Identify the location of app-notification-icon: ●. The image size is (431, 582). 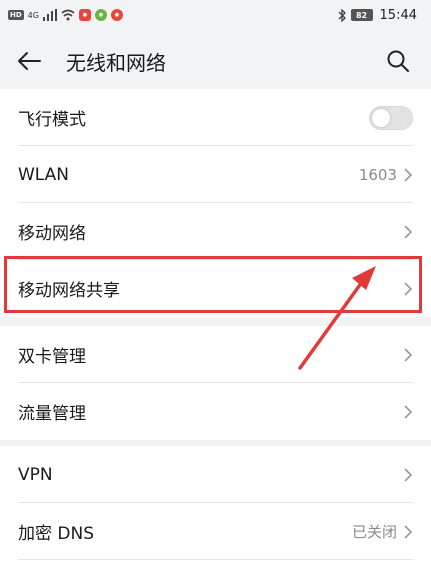
(84, 15).